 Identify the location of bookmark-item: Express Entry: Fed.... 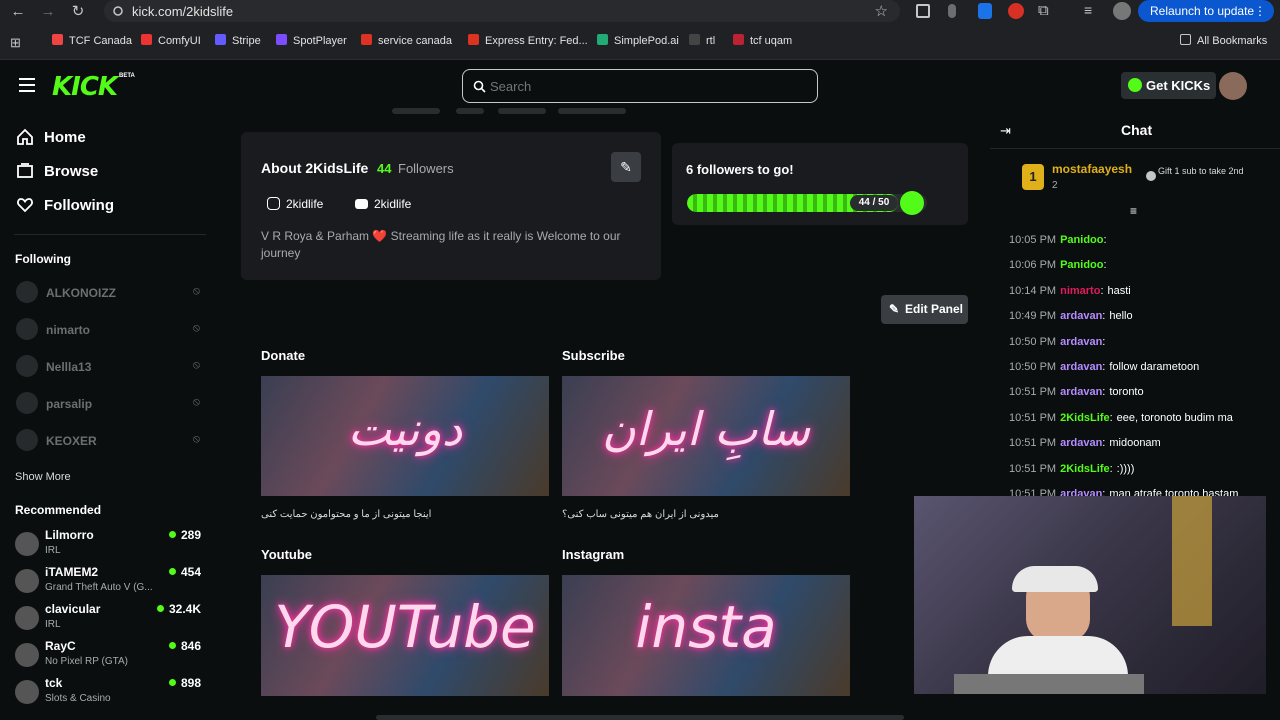
(528, 40).